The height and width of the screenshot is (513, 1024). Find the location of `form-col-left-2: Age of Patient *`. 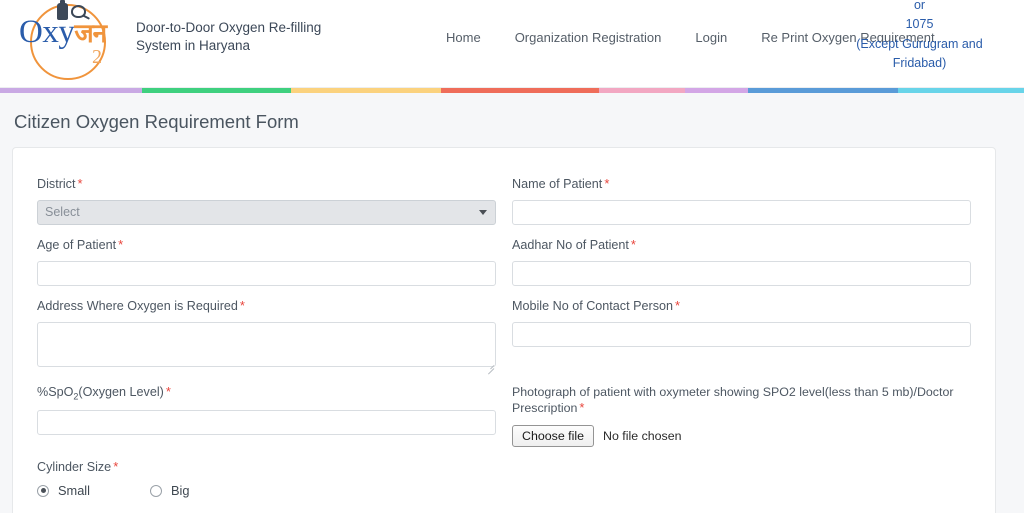

form-col-left-2: Age of Patient * is located at coordinates (270, 267).